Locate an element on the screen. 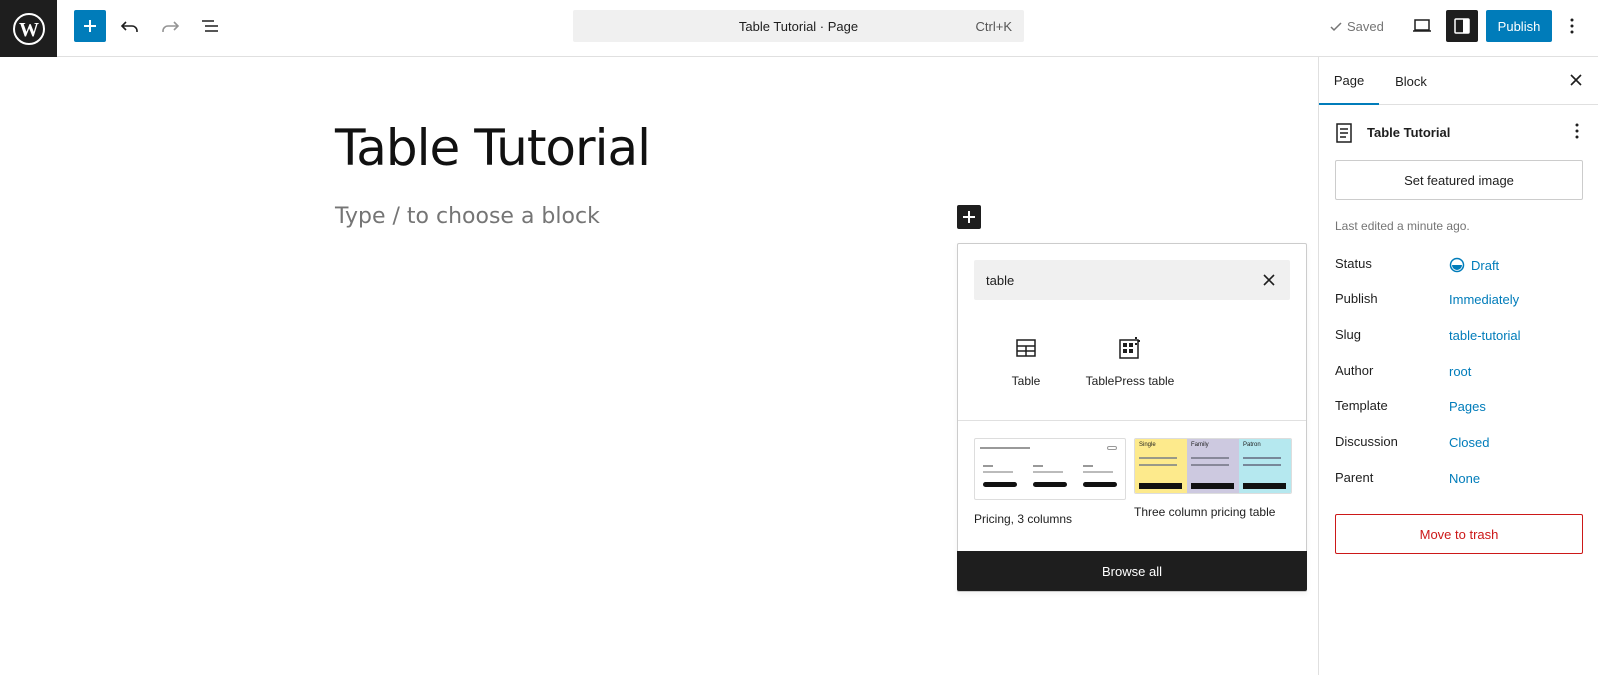 Image resolution: width=1598 pixels, height=675 pixels. block-inserter-toggle is located at coordinates (90, 26).